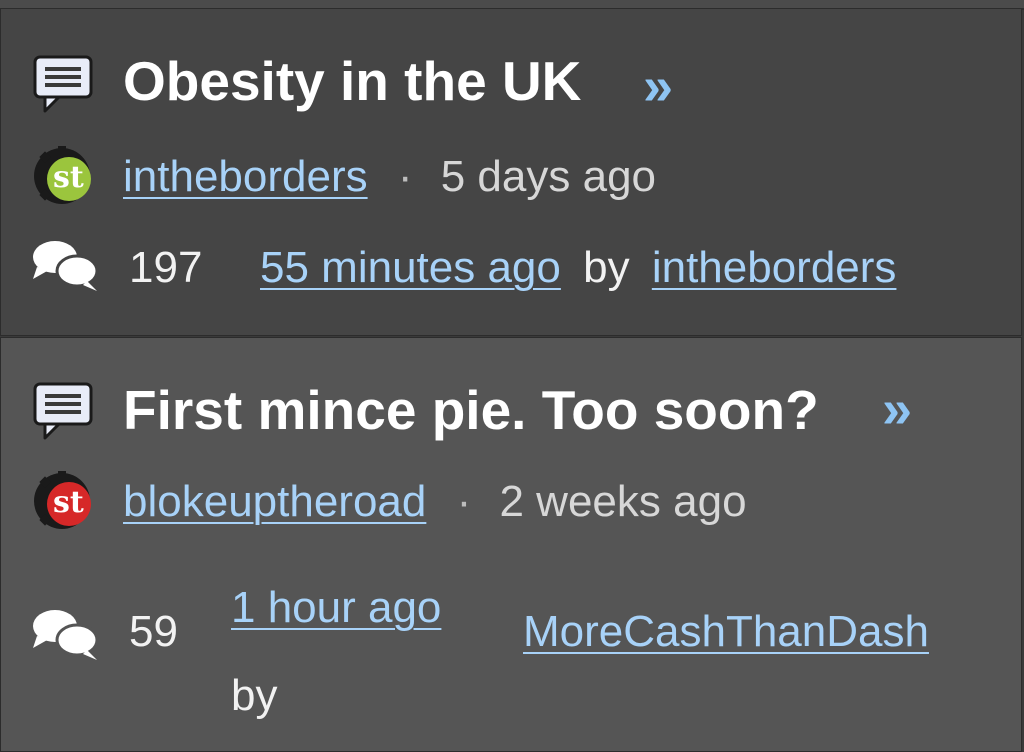 This screenshot has height=752, width=1024. I want to click on thread-started-time: 5 days ago, so click(548, 176).